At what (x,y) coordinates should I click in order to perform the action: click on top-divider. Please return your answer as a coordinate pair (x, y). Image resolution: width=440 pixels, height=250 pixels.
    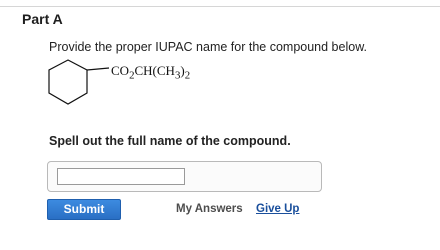
    Looking at the image, I should click on (220, 6).